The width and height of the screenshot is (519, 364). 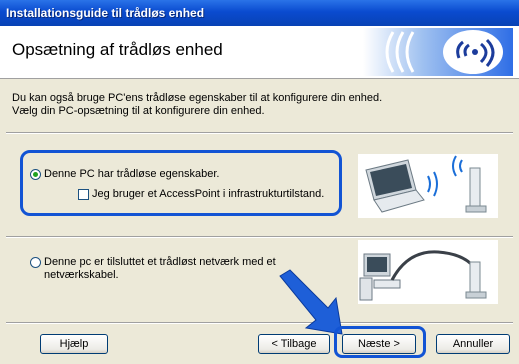 I want to click on desktop-pc-icon, so click(x=428, y=272).